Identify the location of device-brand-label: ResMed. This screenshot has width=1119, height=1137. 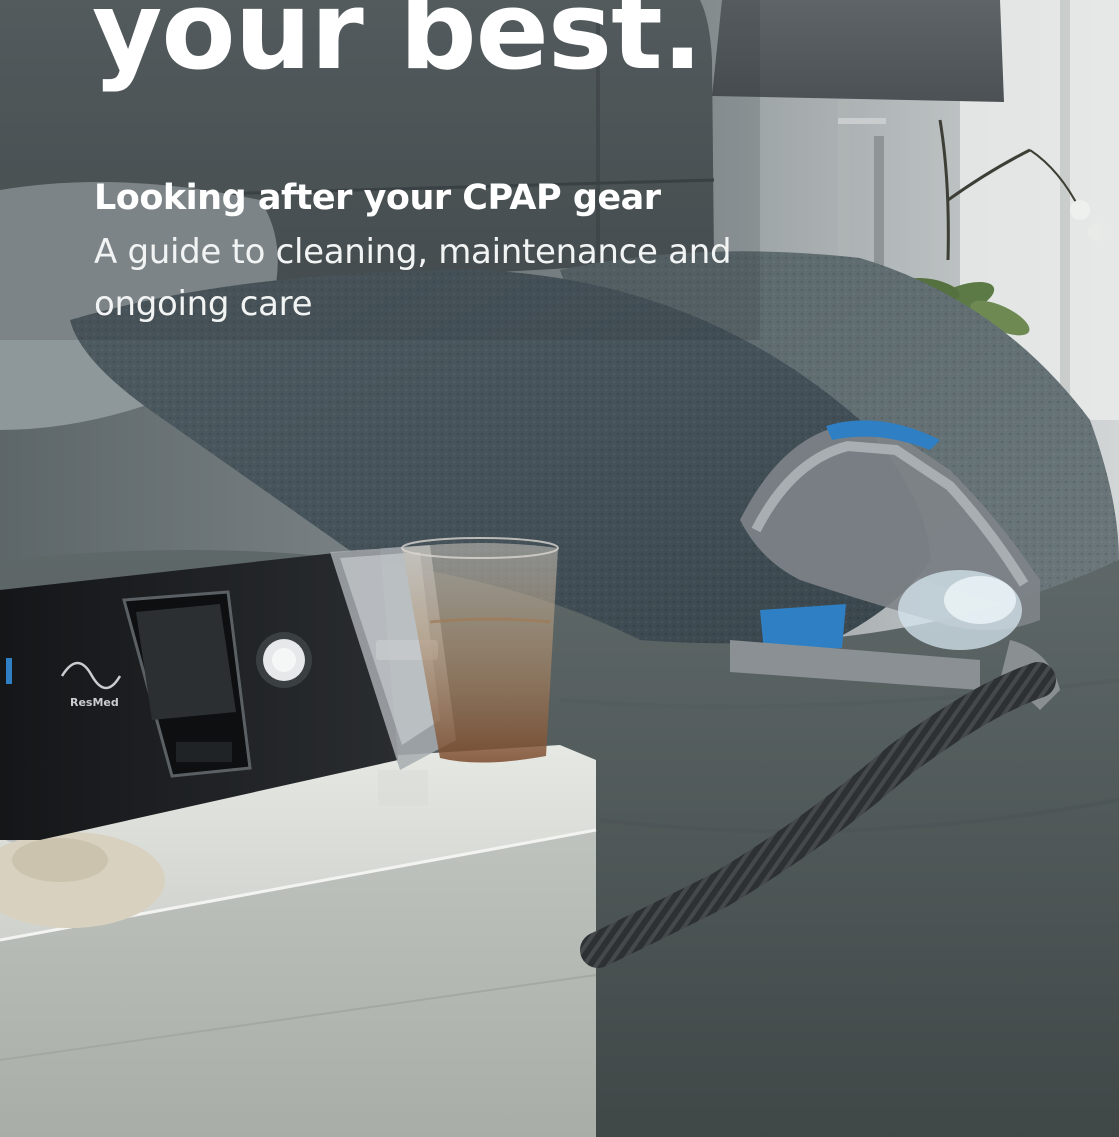
(94, 702).